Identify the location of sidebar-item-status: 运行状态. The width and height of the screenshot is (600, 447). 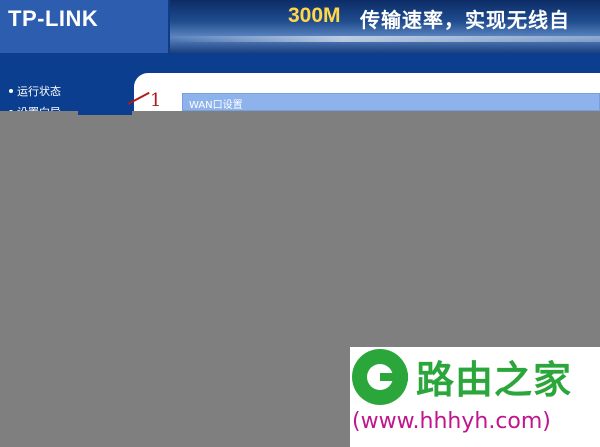
(35, 91).